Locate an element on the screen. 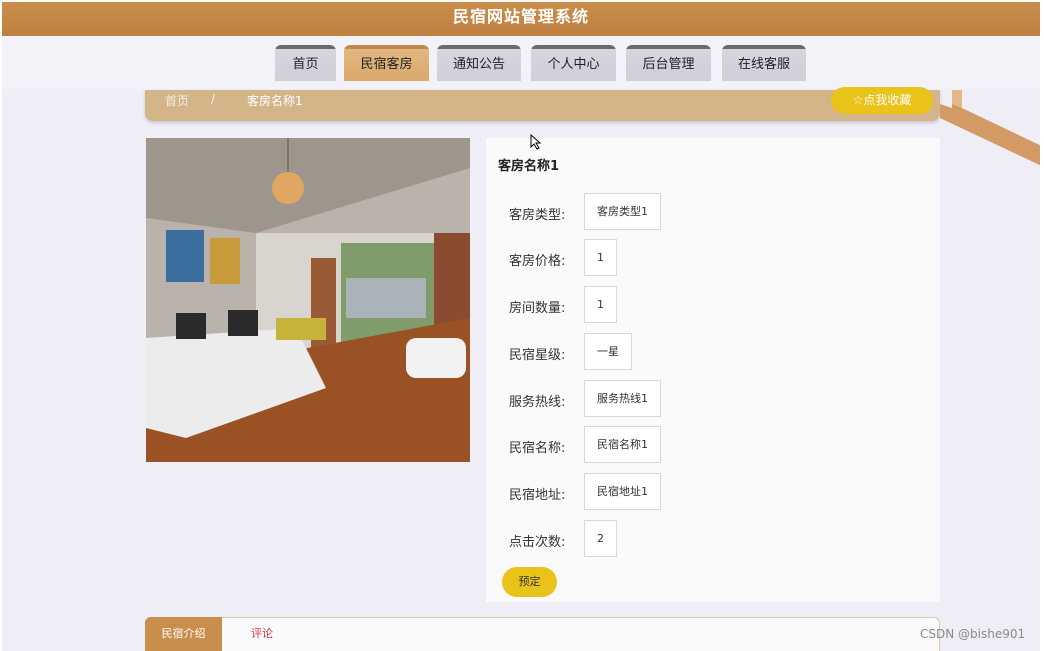 Image resolution: width=1044 pixels, height=651 pixels. label-homestay-address: 民宿地址: is located at coordinates (537, 495).